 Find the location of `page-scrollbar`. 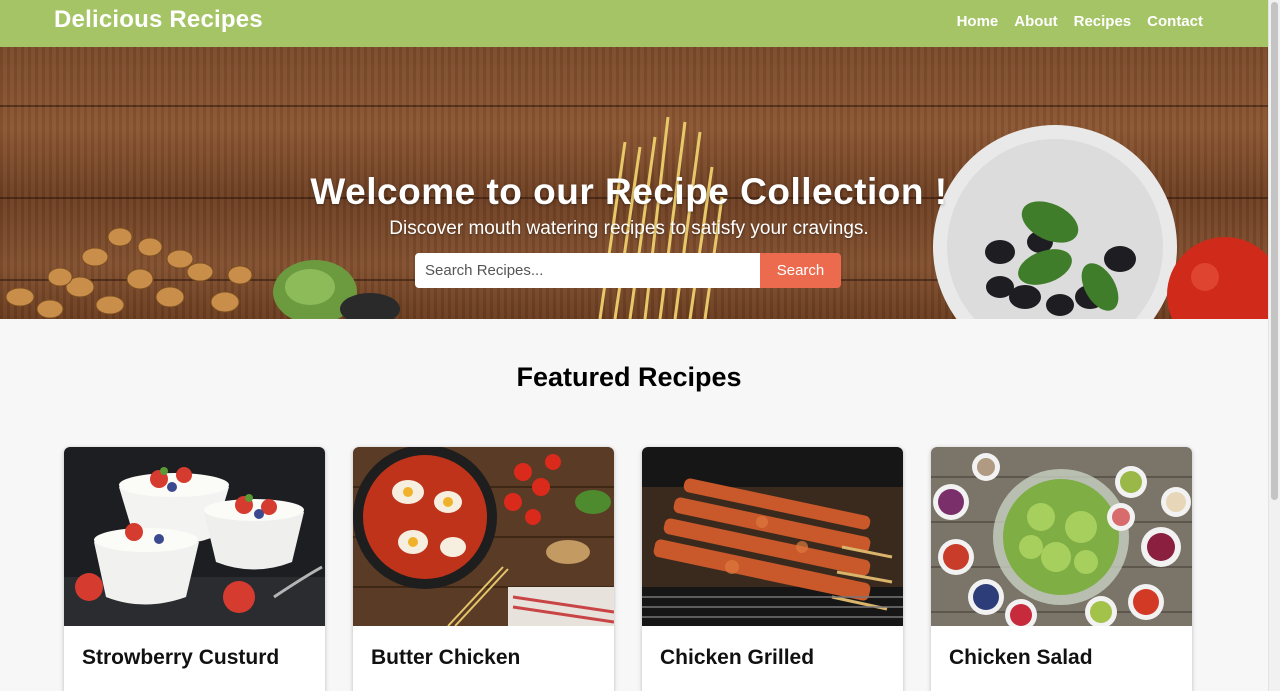

page-scrollbar is located at coordinates (1274, 345).